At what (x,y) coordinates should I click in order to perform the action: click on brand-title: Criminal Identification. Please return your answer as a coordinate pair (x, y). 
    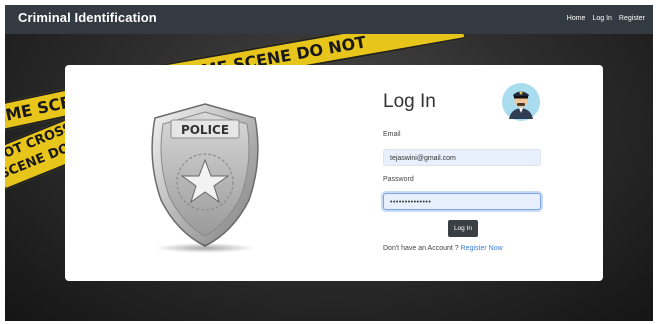
    Looking at the image, I should click on (87, 17).